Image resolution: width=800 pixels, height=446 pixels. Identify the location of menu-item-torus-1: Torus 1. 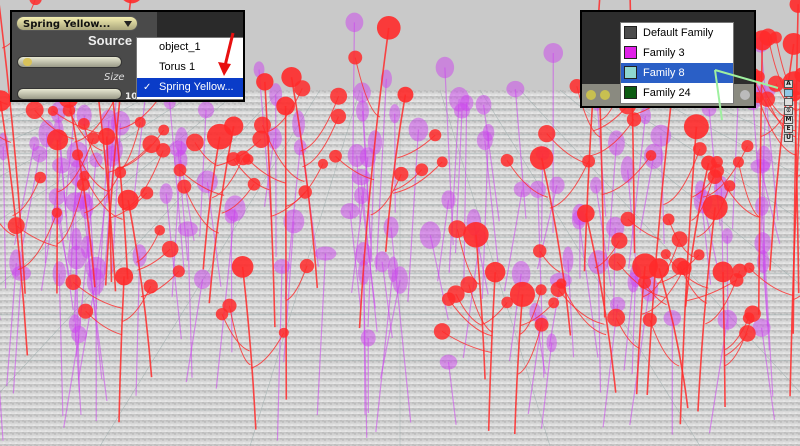
(190, 67).